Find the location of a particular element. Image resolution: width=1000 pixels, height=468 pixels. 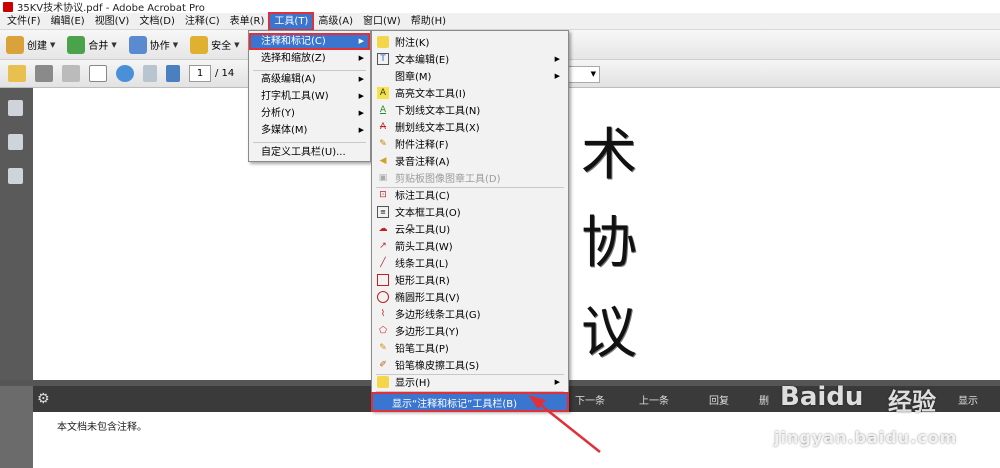

rectangle-icon is located at coordinates (383, 279).